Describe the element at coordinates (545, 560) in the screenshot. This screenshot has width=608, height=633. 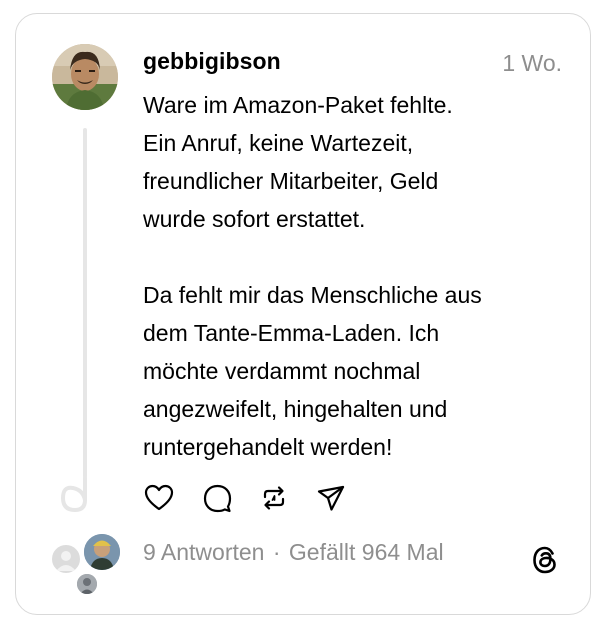
I see `threads-logo-icon` at that location.